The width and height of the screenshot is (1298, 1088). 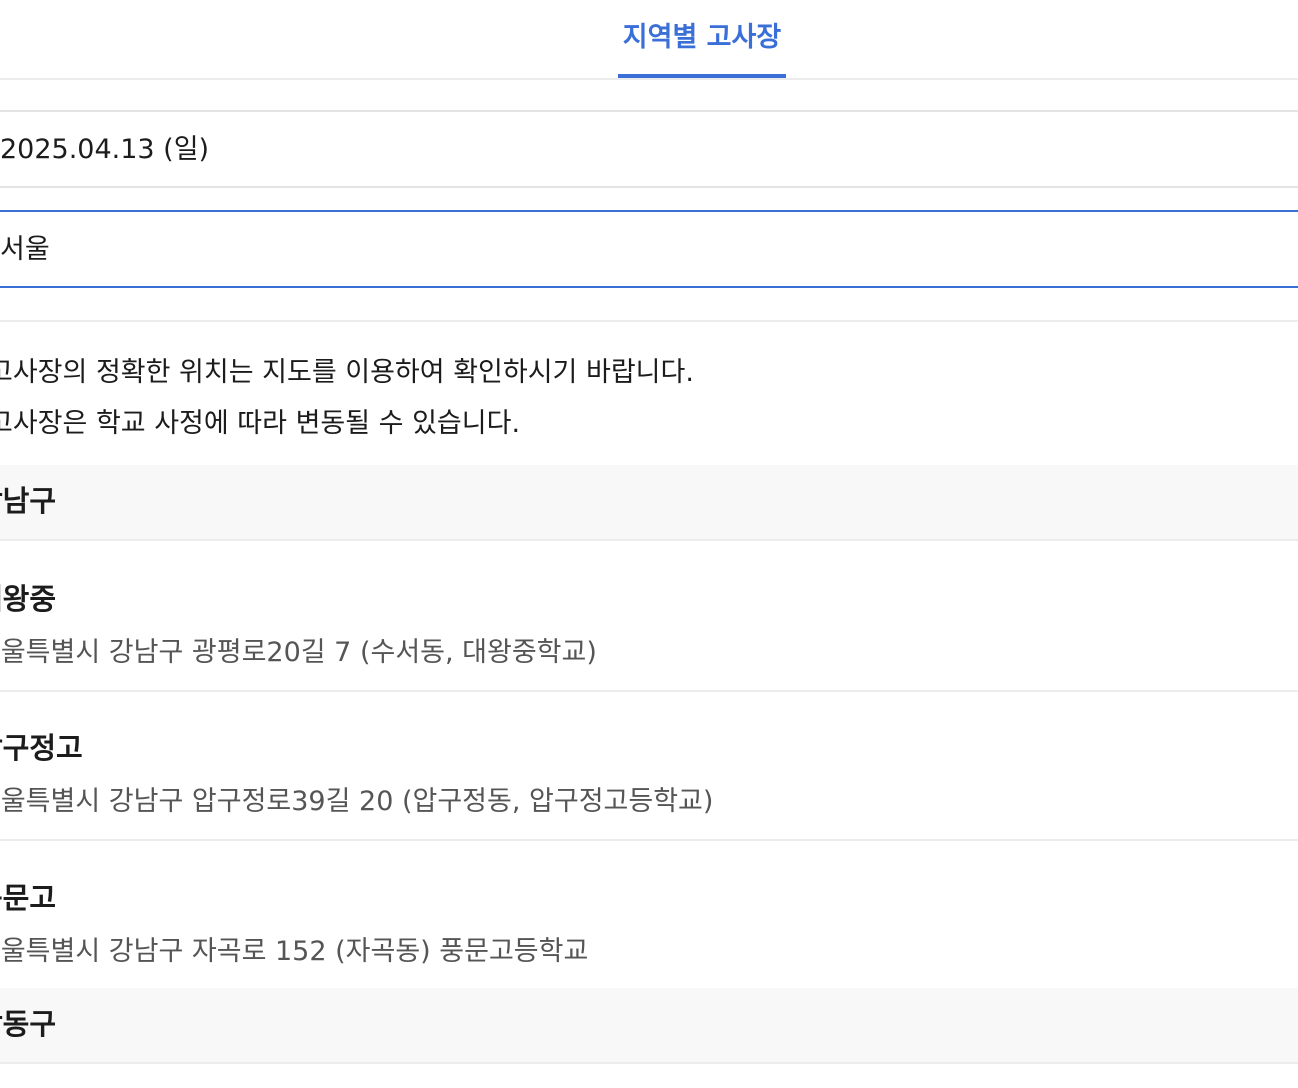 What do you see at coordinates (702, 39) in the screenshot?
I see `tab-regional-exam-sites: 지역별 고사장` at bounding box center [702, 39].